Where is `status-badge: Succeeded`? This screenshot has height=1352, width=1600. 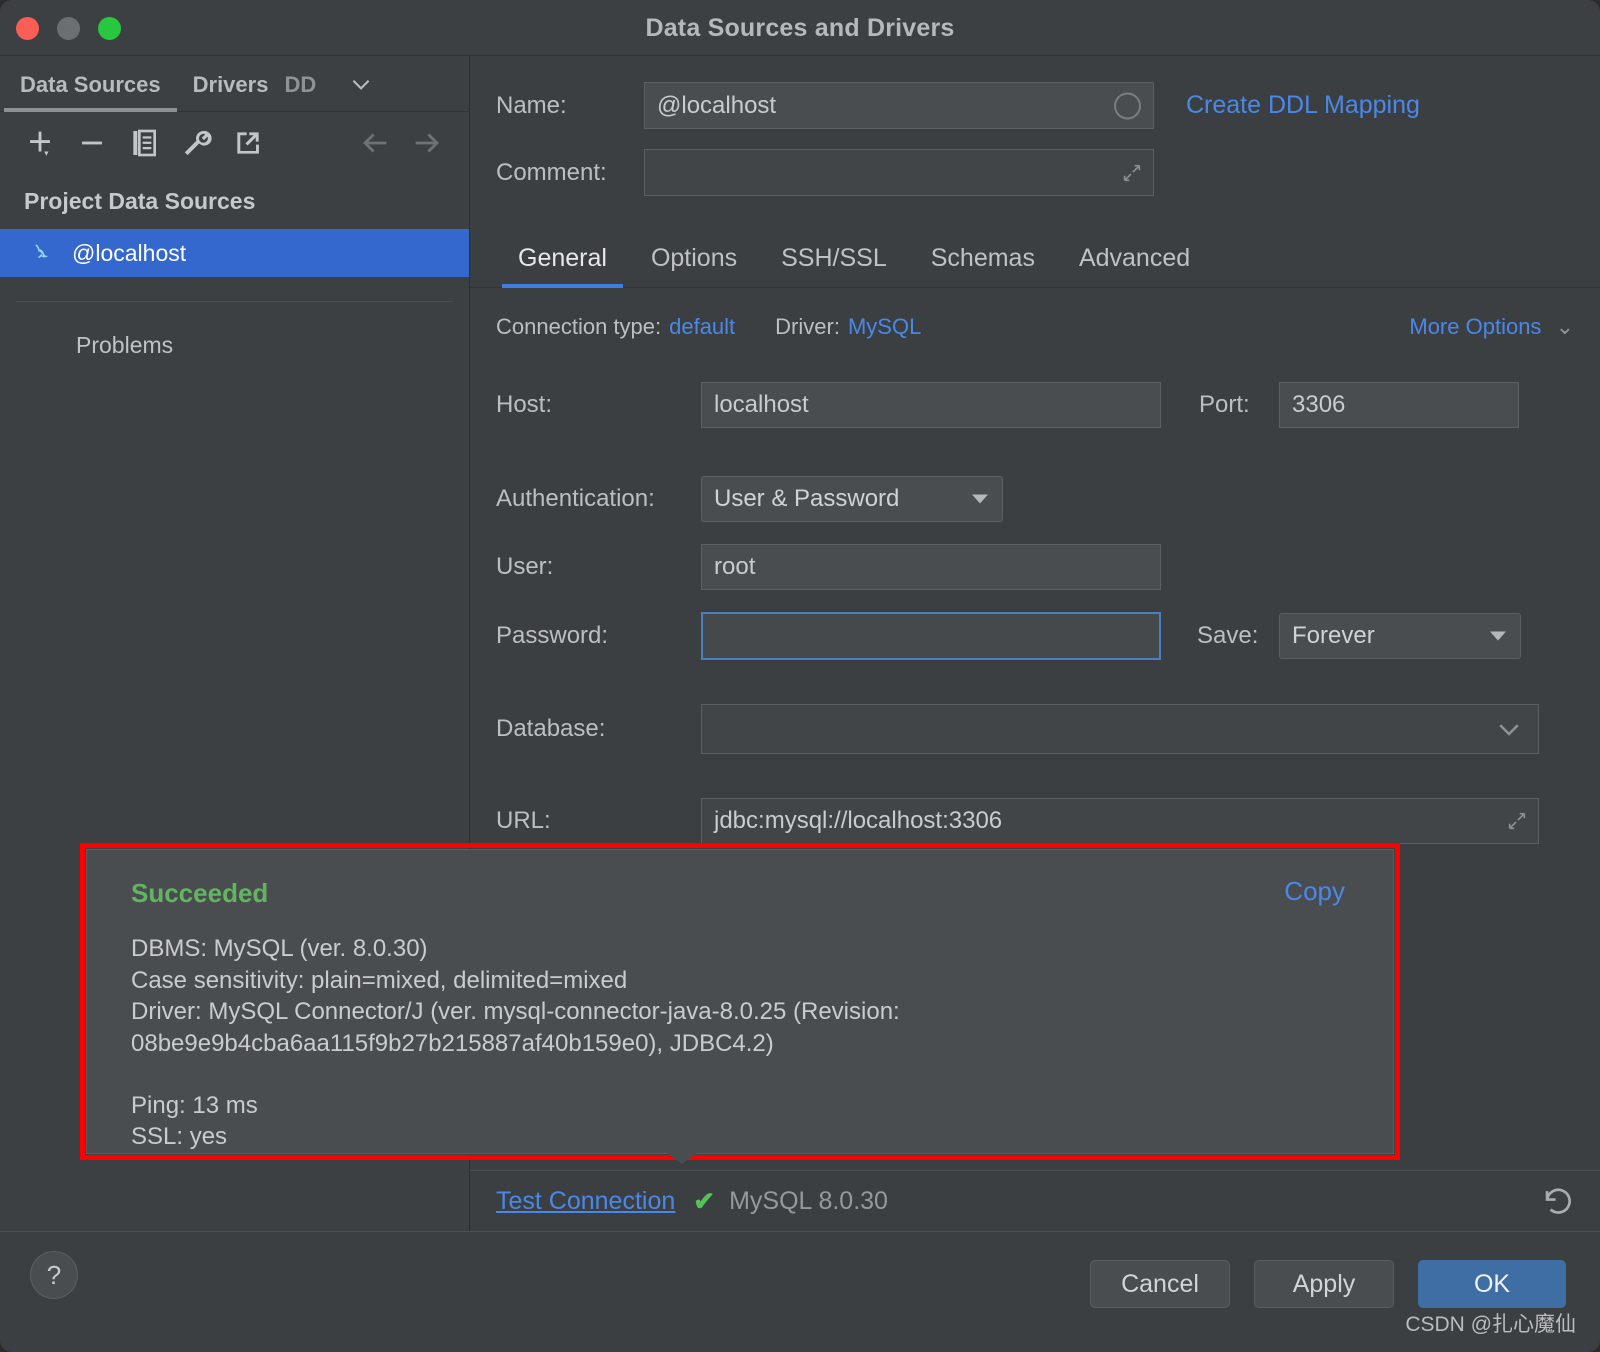 status-badge: Succeeded is located at coordinates (200, 893).